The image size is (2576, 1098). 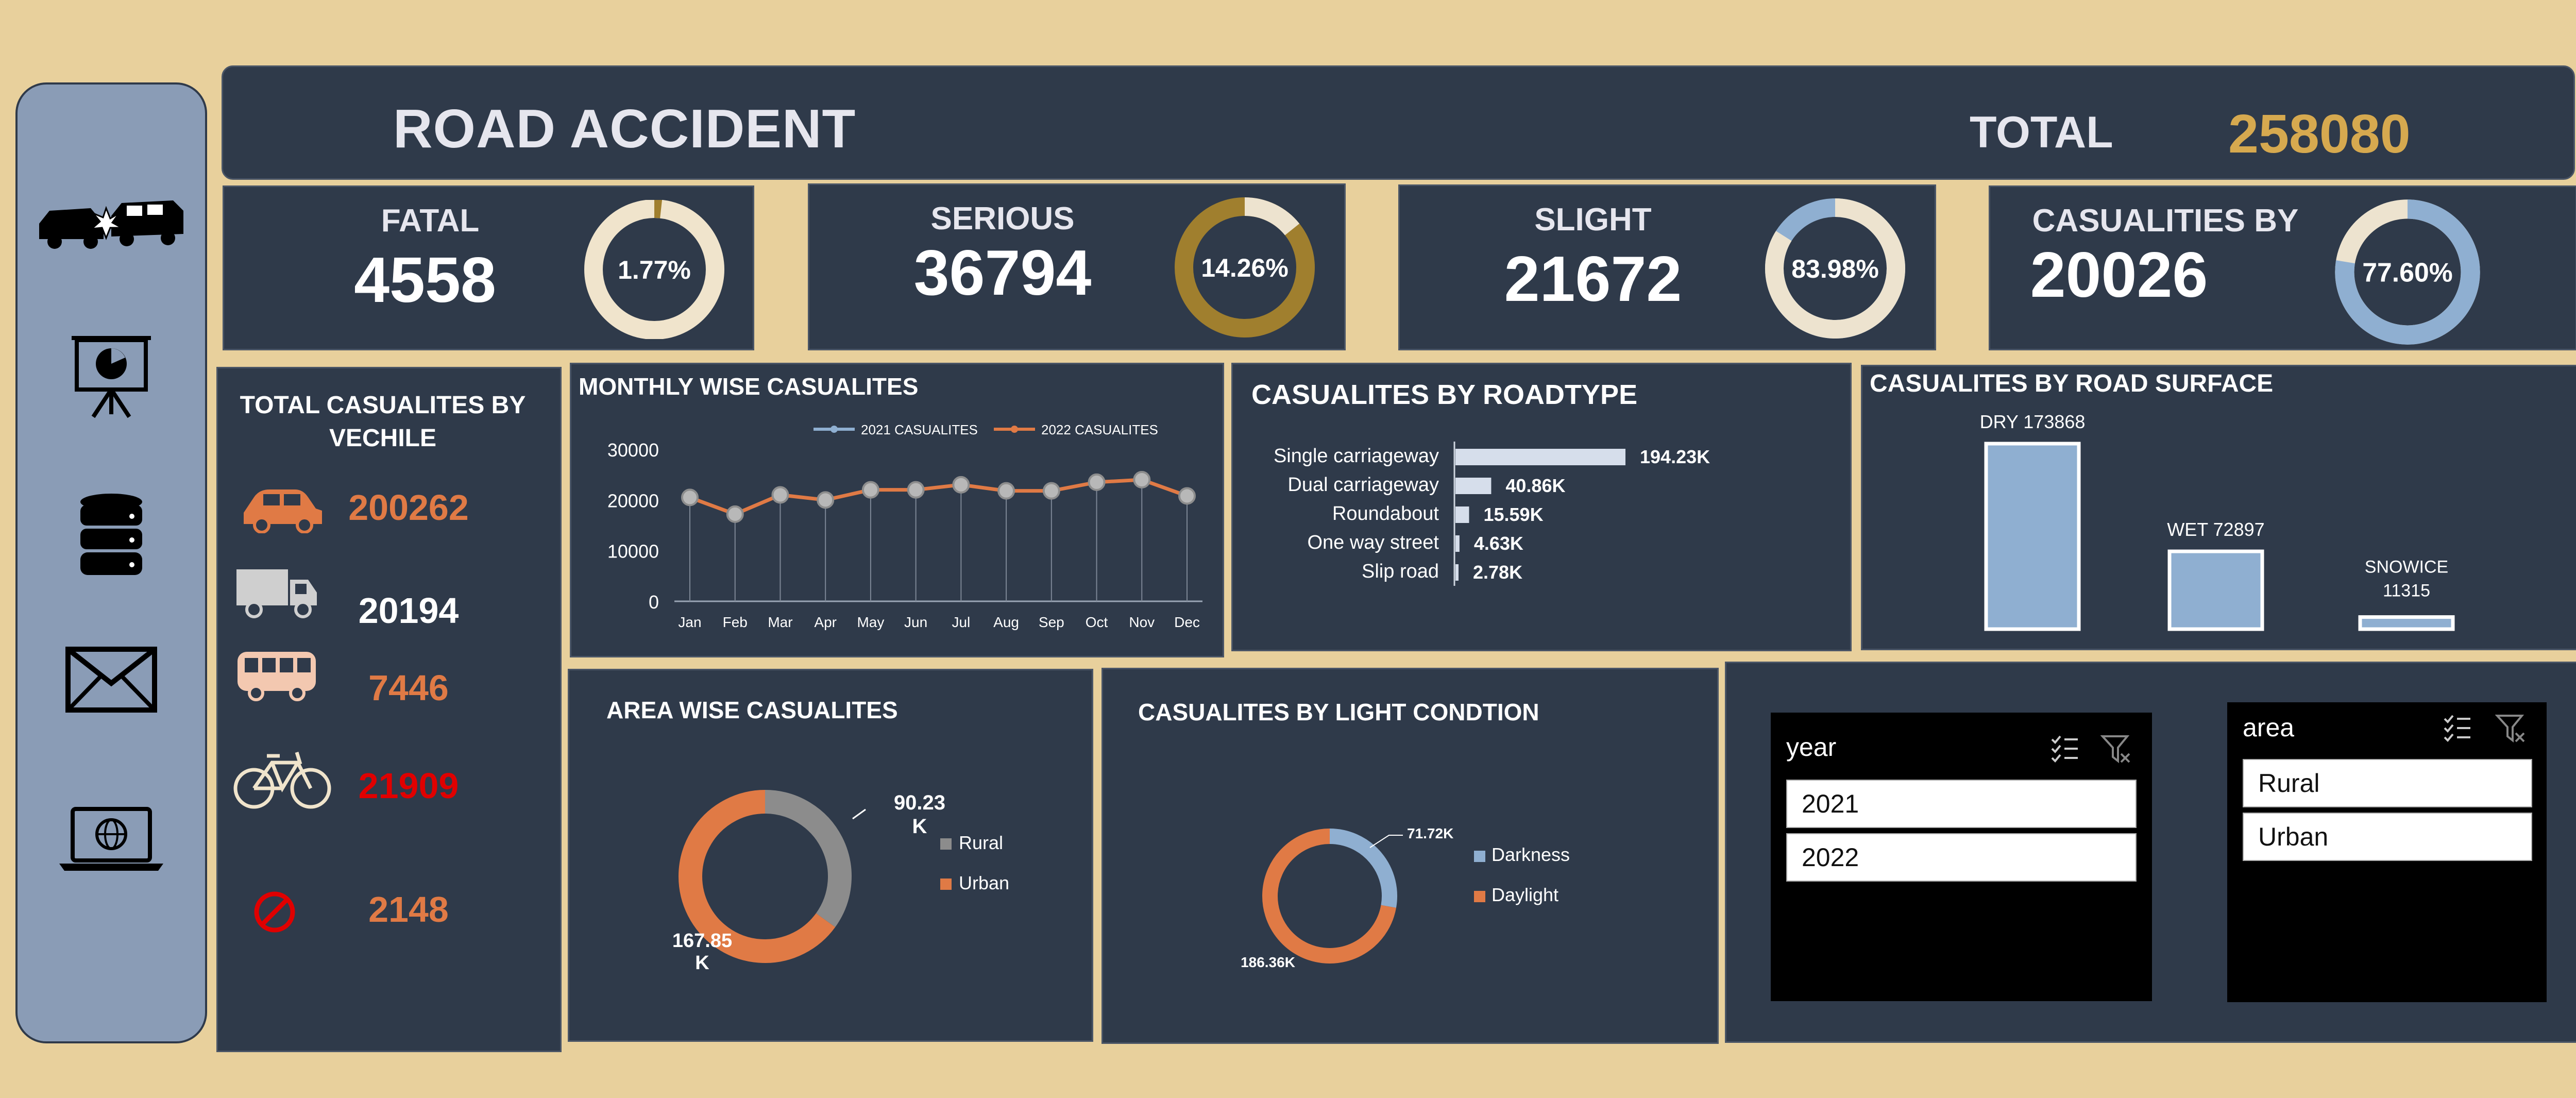 I want to click on vehicle-value-bus: 7446, so click(x=408, y=688).